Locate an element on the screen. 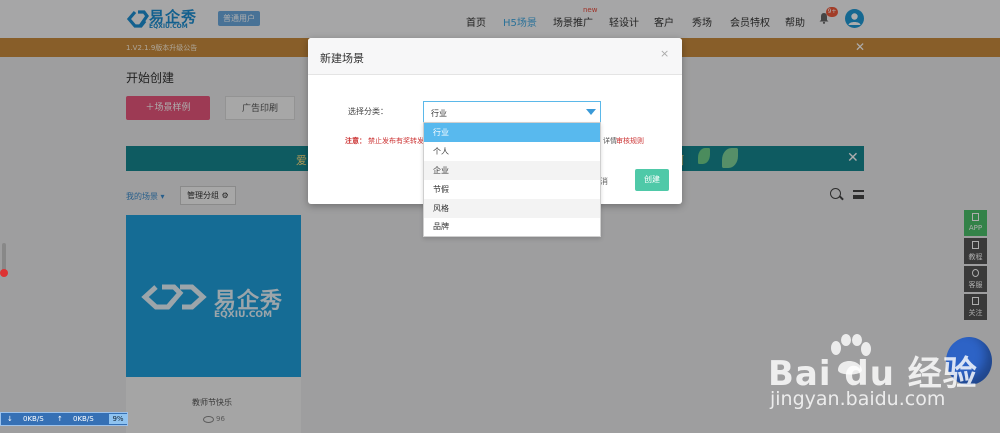 Image resolution: width=1000 pixels, height=433 pixels. arrow-down-icon: ↓ is located at coordinates (10, 419).